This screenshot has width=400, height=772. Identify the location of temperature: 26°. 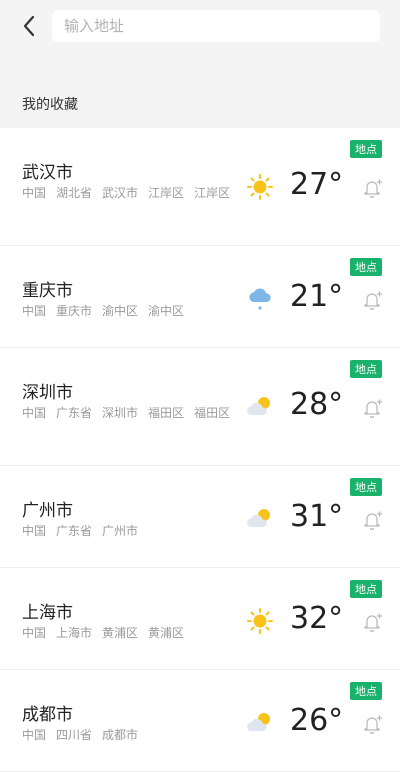
(317, 720).